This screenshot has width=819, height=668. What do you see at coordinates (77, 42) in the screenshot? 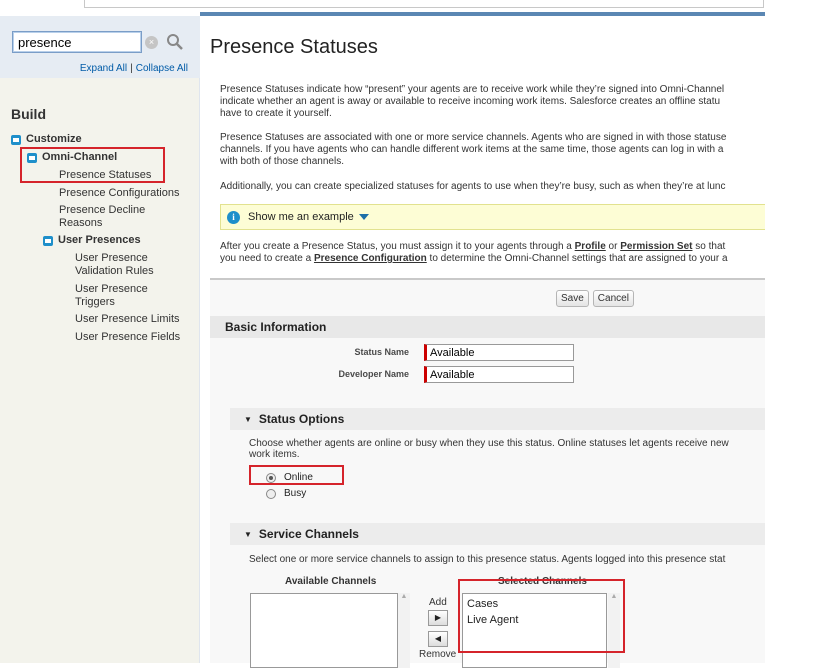
I see `quick-find-input` at bounding box center [77, 42].